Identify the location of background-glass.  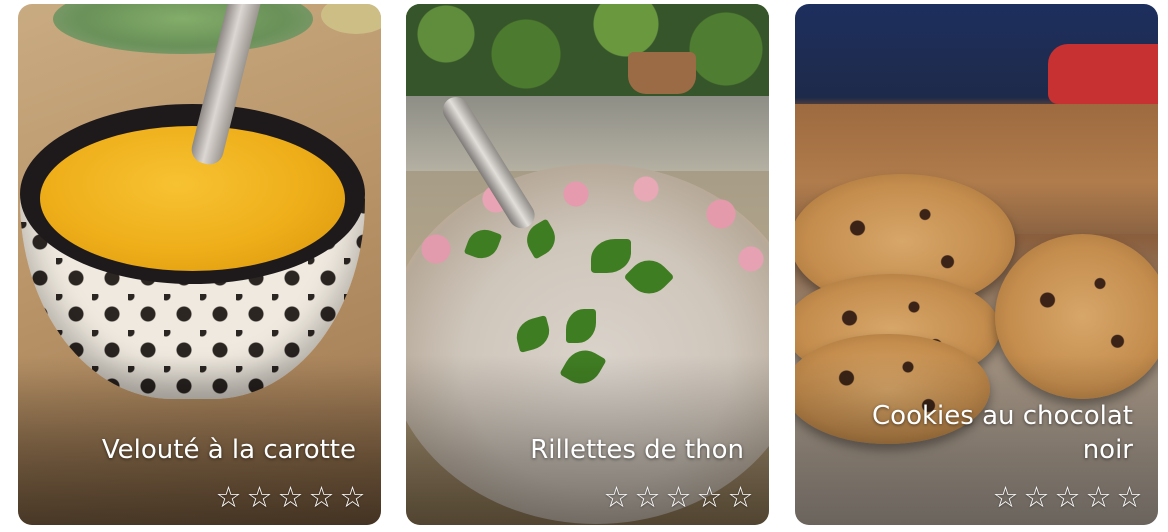
(351, 19).